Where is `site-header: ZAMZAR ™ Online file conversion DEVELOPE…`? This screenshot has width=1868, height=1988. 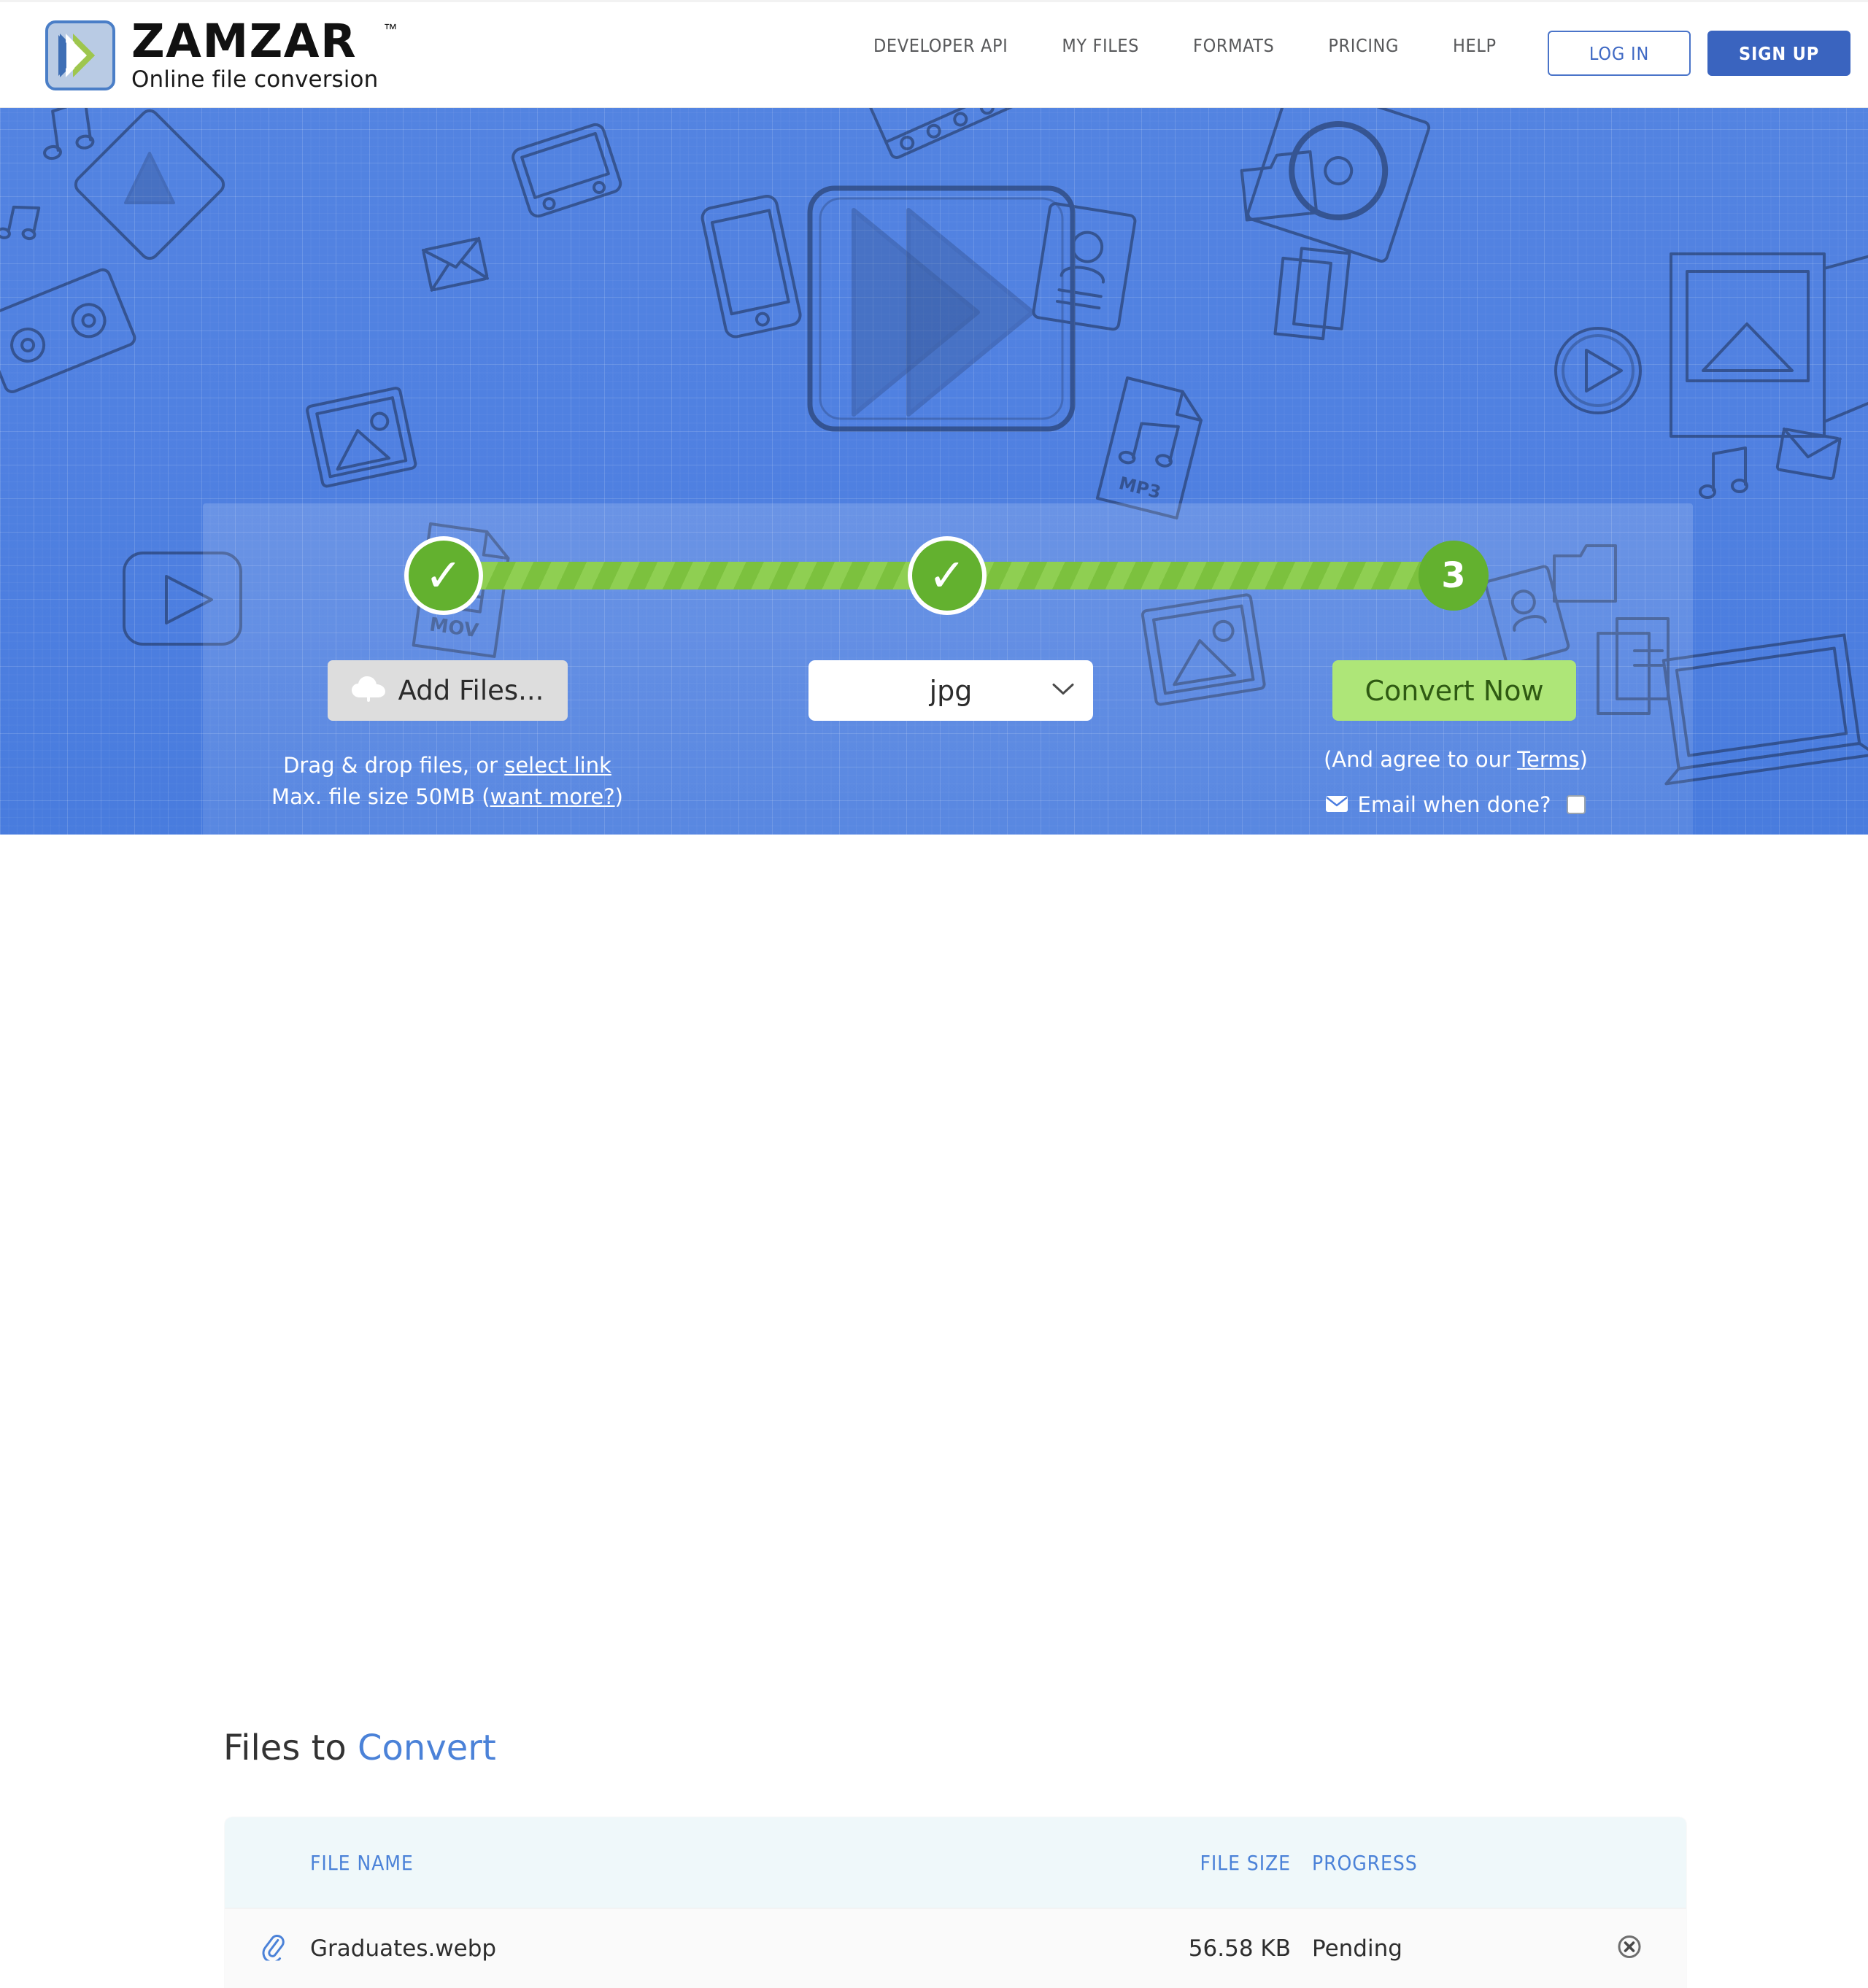
site-header: ZAMZAR ™ Online file conversion DEVELOPE… is located at coordinates (934, 54).